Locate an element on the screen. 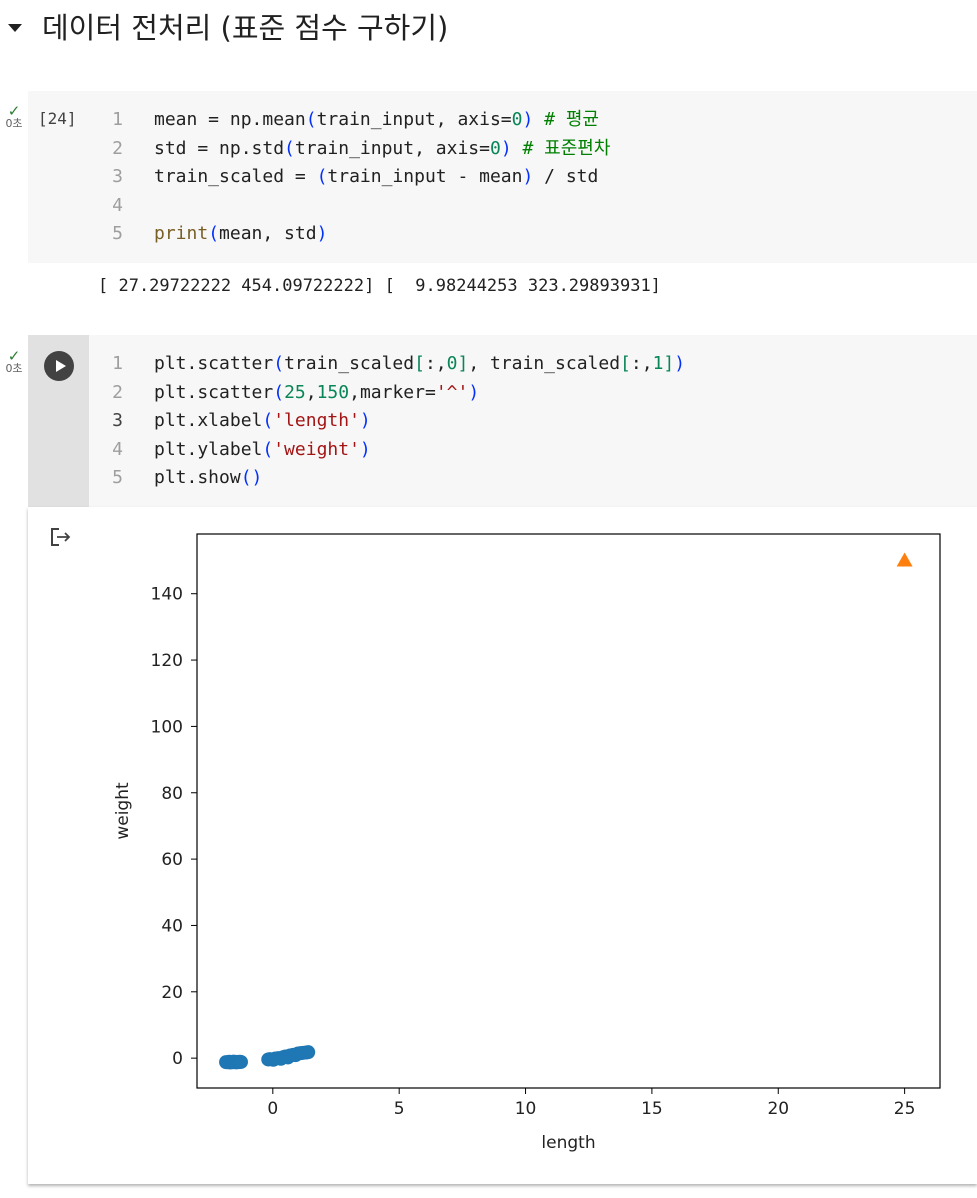  x-tick-label: 10 is located at coordinates (526, 1109).